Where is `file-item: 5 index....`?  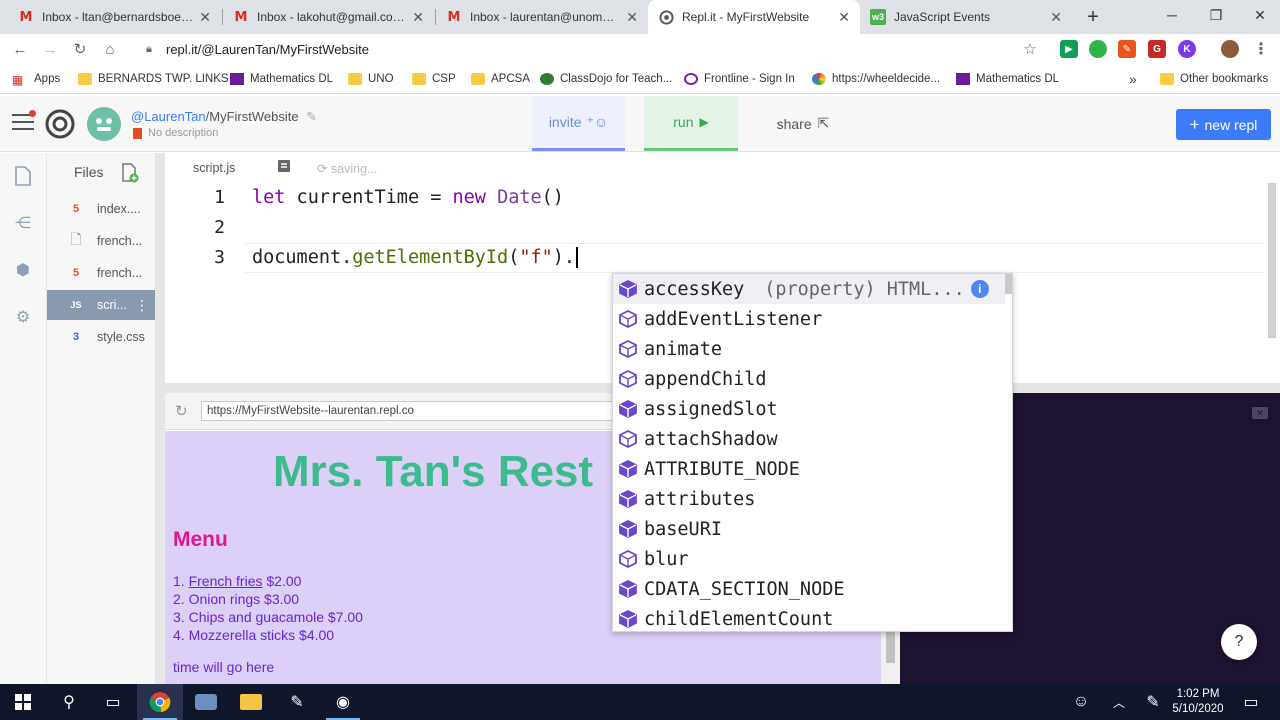 file-item: 5 index.... is located at coordinates (101, 209).